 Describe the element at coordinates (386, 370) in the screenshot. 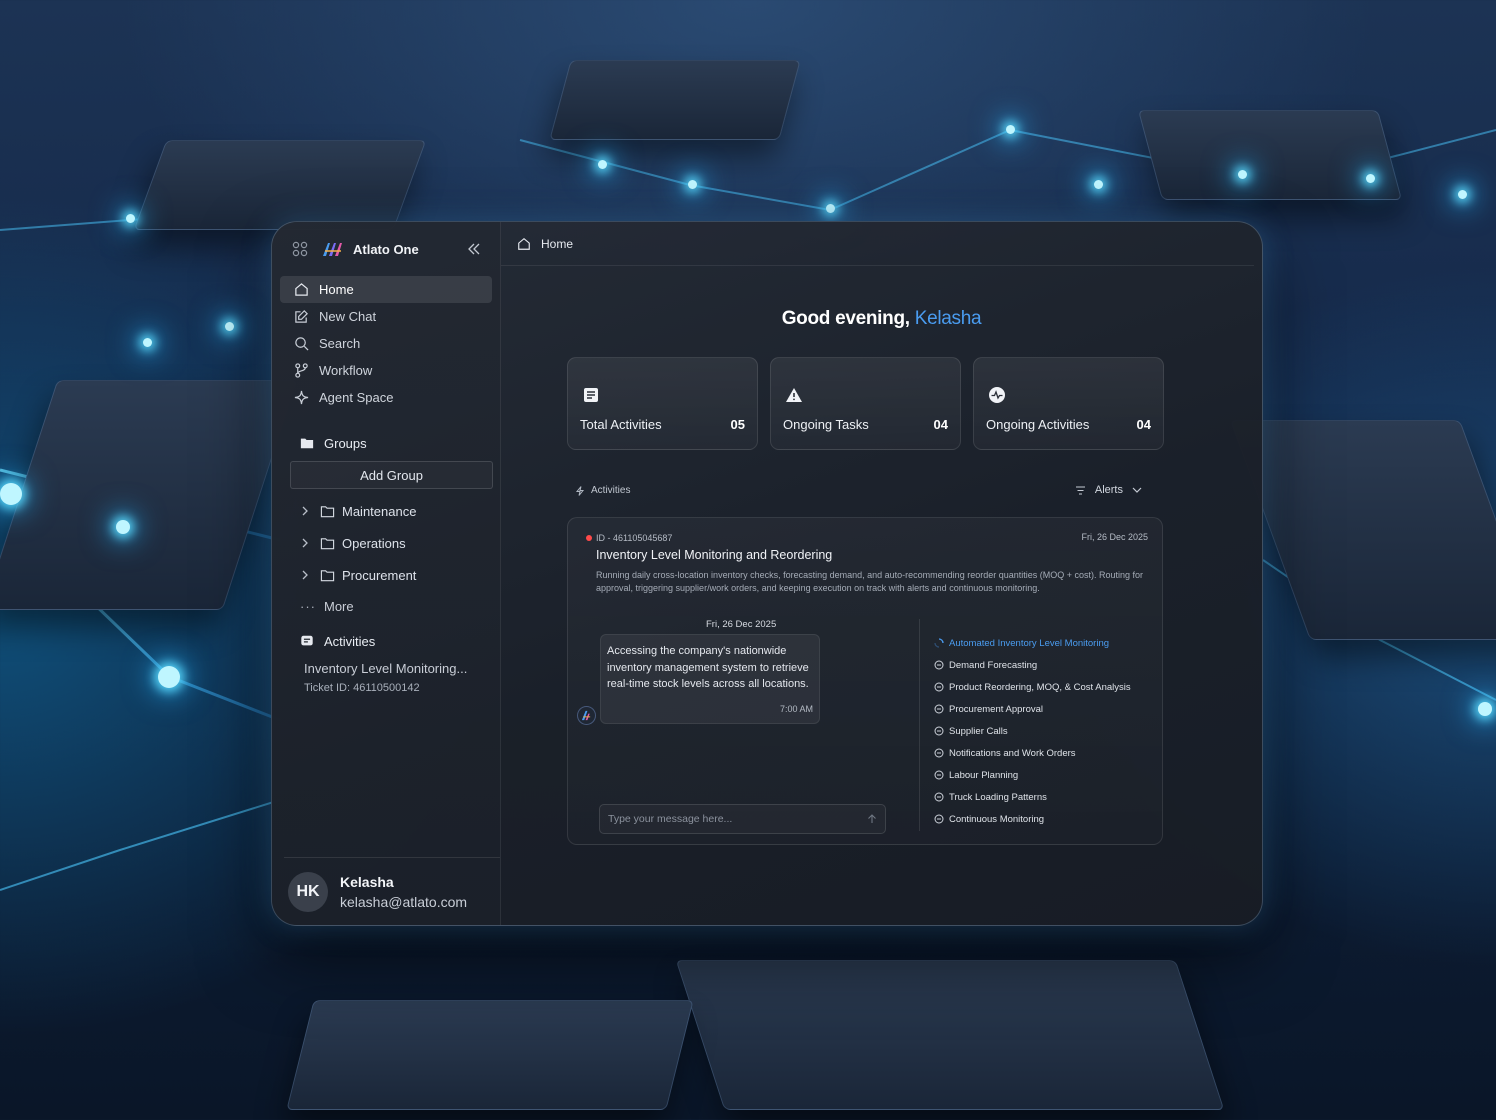

I see `nav-item-workflow: Workflow` at that location.